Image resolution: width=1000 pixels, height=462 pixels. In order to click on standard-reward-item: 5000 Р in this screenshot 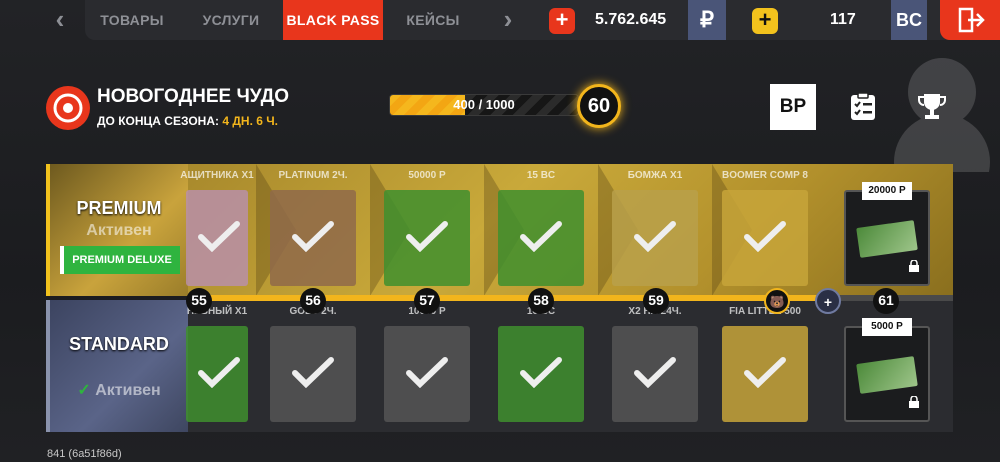, I will do `click(887, 370)`.